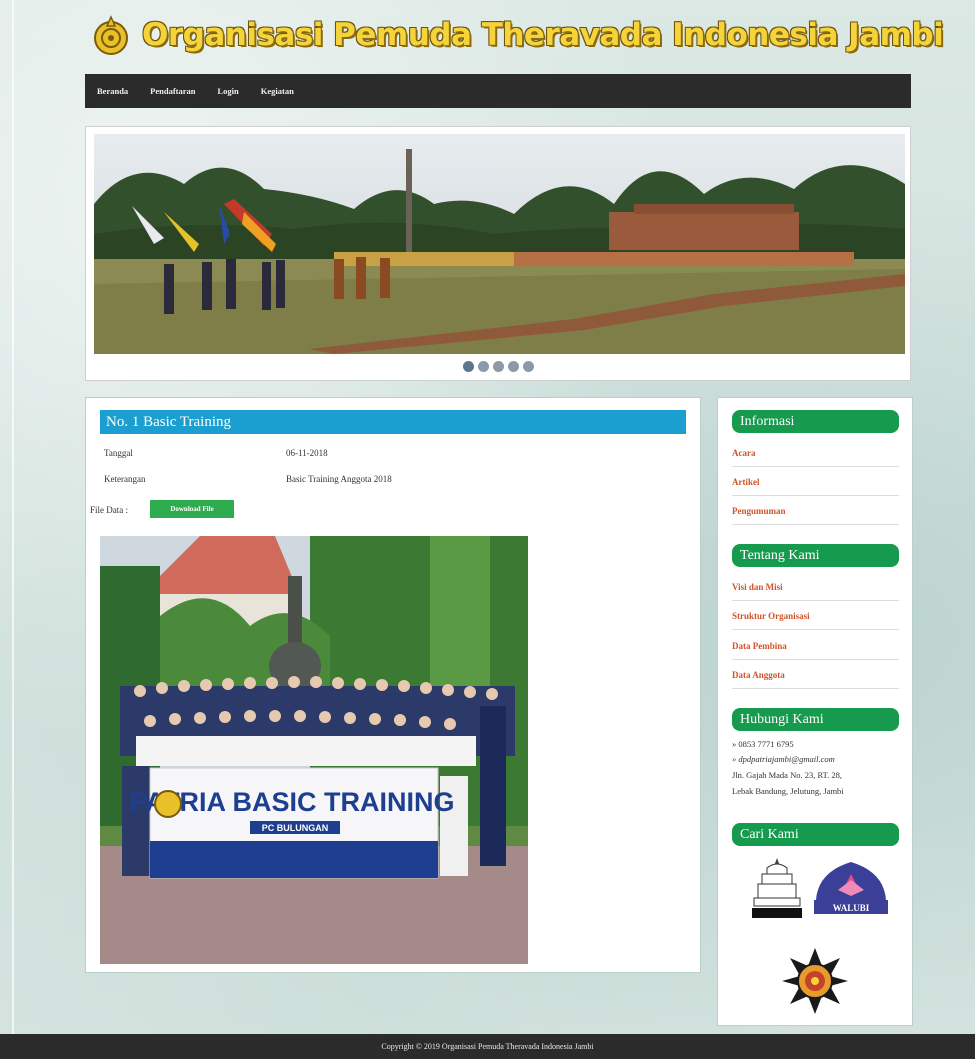 Image resolution: width=975 pixels, height=1059 pixels. I want to click on desc-value: Basic Training Anggota 2018, so click(339, 479).